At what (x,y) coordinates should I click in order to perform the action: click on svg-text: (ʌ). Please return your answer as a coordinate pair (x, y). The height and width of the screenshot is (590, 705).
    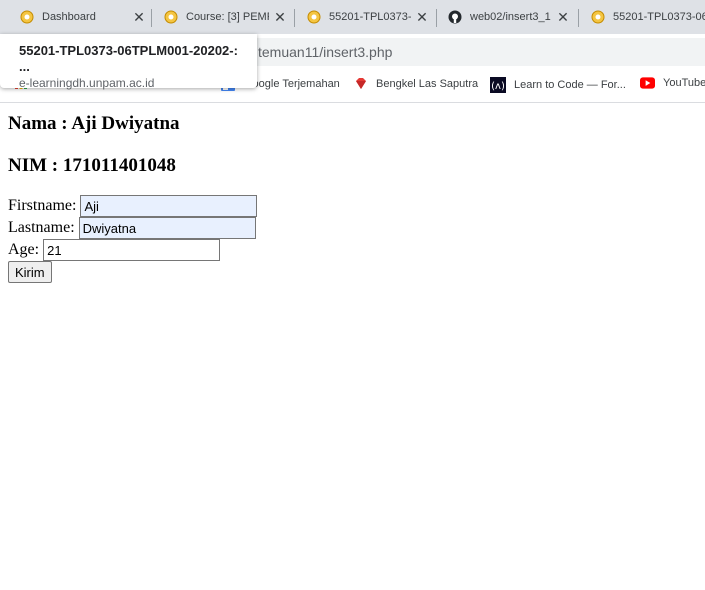
    Looking at the image, I should click on (498, 86).